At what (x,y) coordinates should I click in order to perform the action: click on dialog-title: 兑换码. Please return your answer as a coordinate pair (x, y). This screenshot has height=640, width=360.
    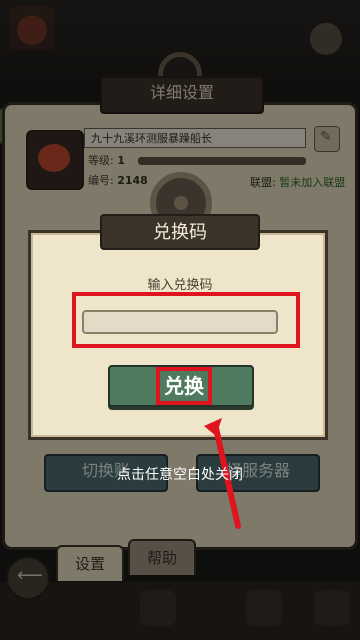
    Looking at the image, I should click on (180, 232).